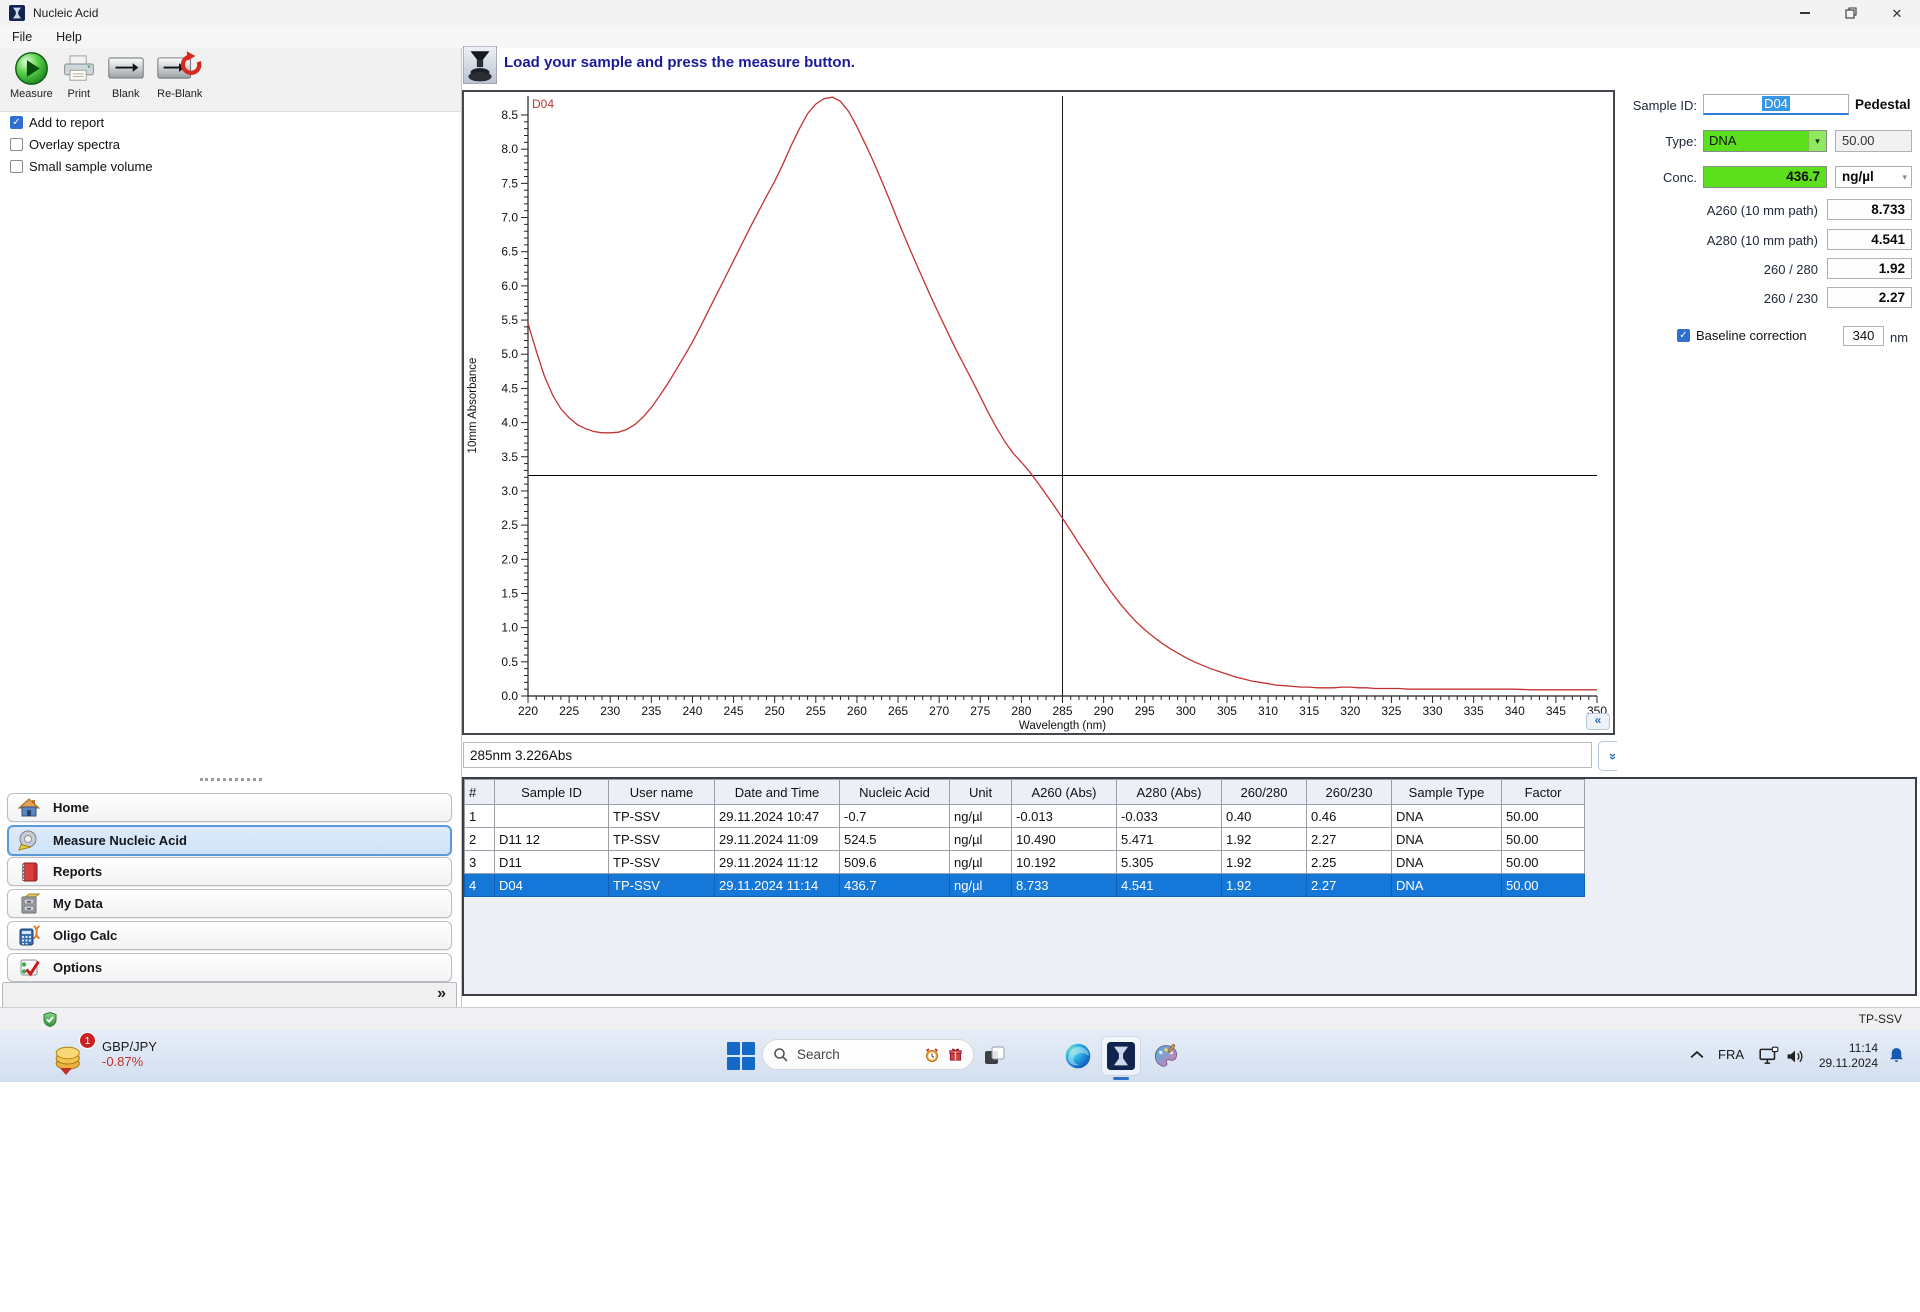 This screenshot has width=1920, height=1312. Describe the element at coordinates (1169, 862) in the screenshot. I see `table-cell: 5.305` at that location.